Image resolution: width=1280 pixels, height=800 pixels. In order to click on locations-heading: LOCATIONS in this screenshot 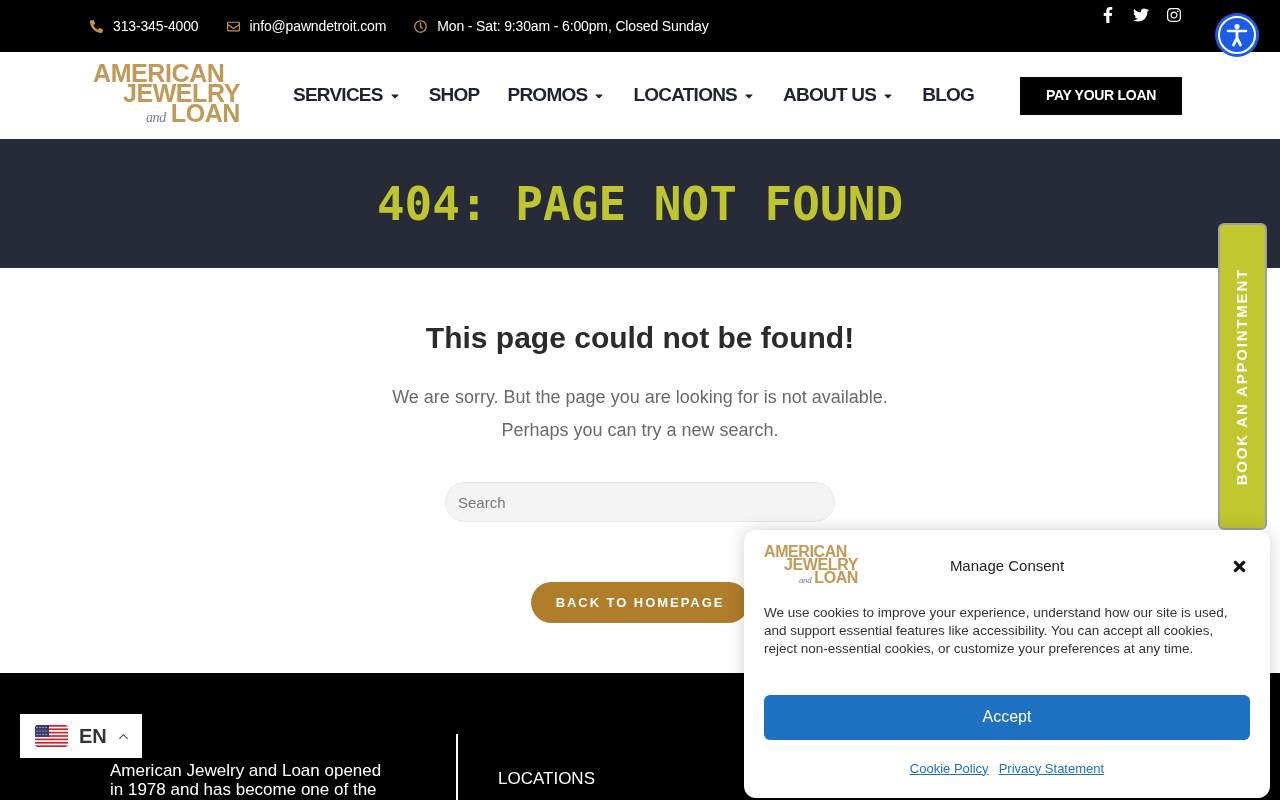, I will do `click(546, 778)`.